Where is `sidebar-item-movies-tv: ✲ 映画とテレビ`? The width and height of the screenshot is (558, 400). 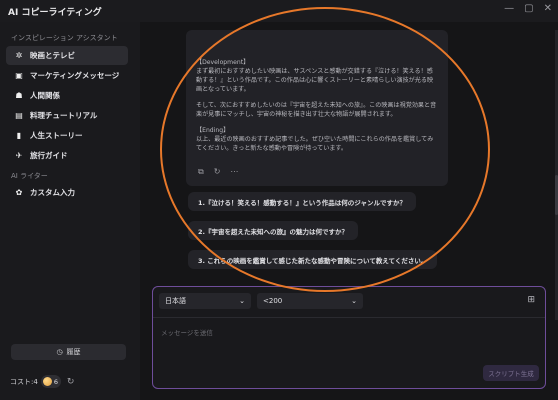
sidebar-item-movies-tv: ✲ 映画とテレビ is located at coordinates (67, 55).